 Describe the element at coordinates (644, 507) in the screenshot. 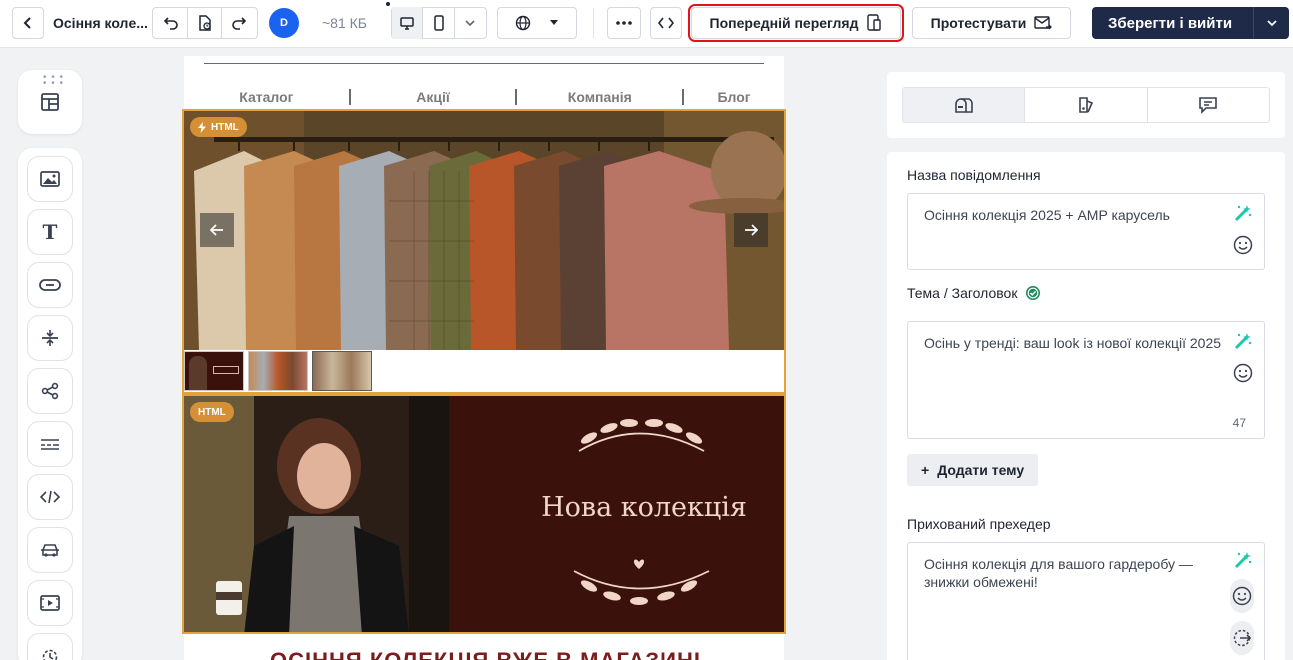

I see `banner-title: Нова колекція` at that location.